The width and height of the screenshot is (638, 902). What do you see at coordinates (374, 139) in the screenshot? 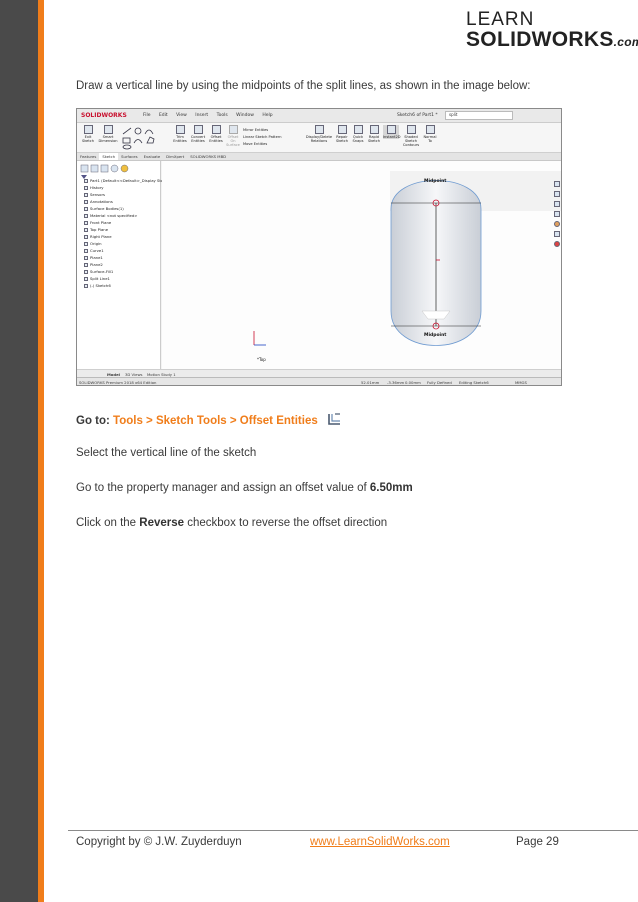
I see `rapid-sketch-label: Rapid Sketch` at bounding box center [374, 139].